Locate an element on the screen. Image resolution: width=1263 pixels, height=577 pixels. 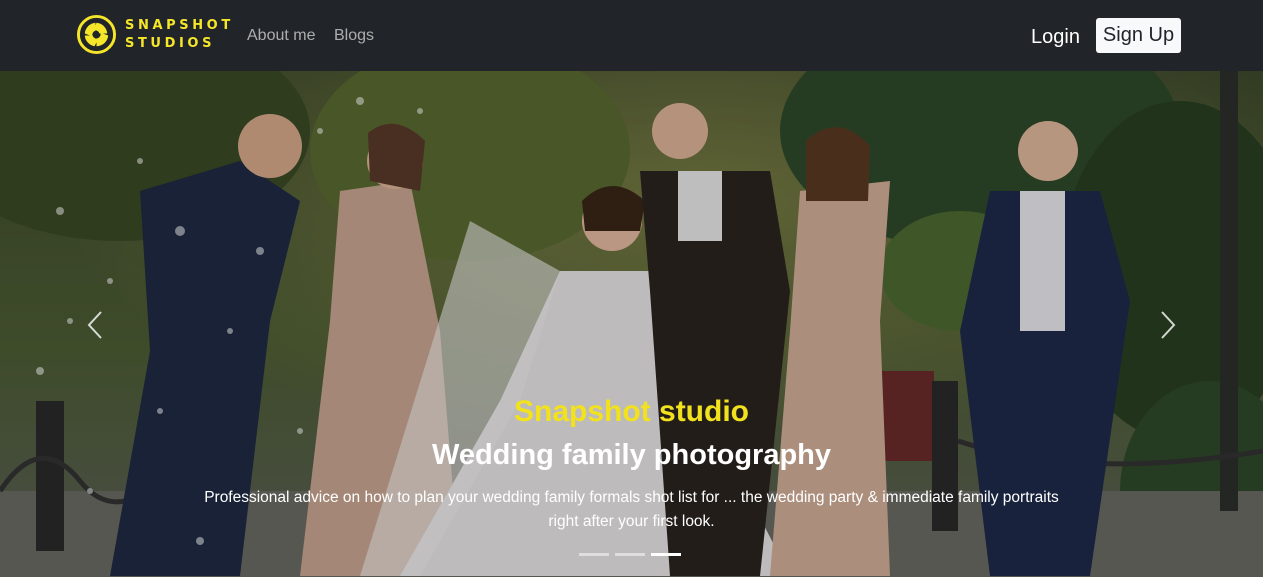
login-button: Login is located at coordinates (1055, 37).